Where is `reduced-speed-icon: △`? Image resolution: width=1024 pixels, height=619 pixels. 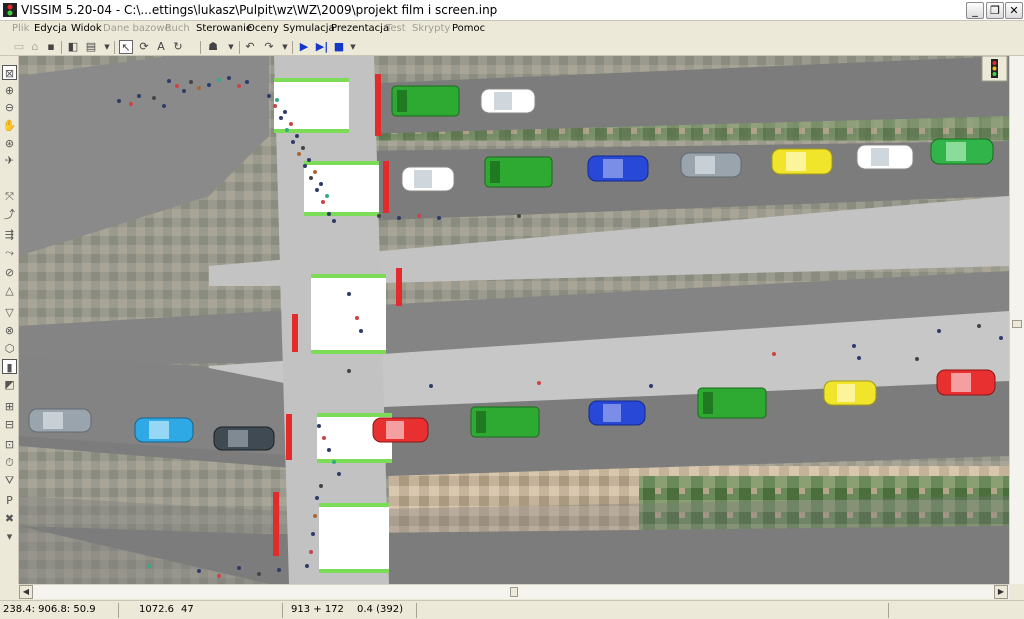 reduced-speed-icon: △ is located at coordinates (9, 290).